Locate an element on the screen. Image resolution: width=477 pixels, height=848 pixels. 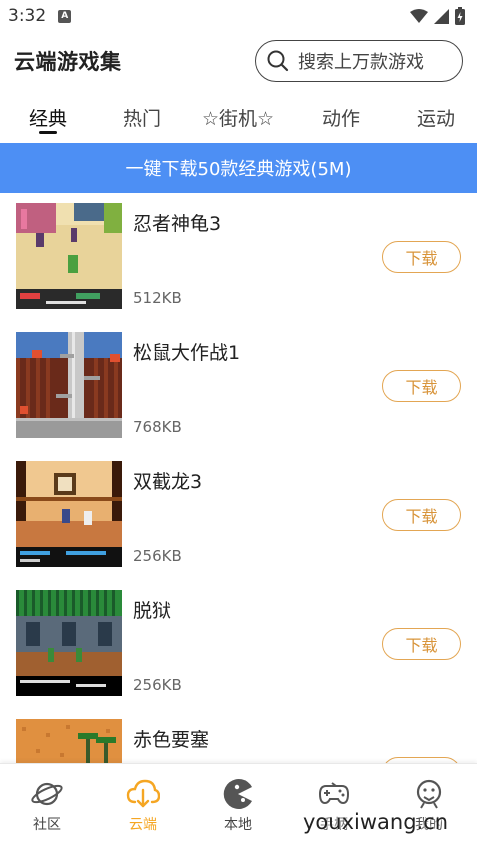
planet-icon is located at coordinates (47, 794).